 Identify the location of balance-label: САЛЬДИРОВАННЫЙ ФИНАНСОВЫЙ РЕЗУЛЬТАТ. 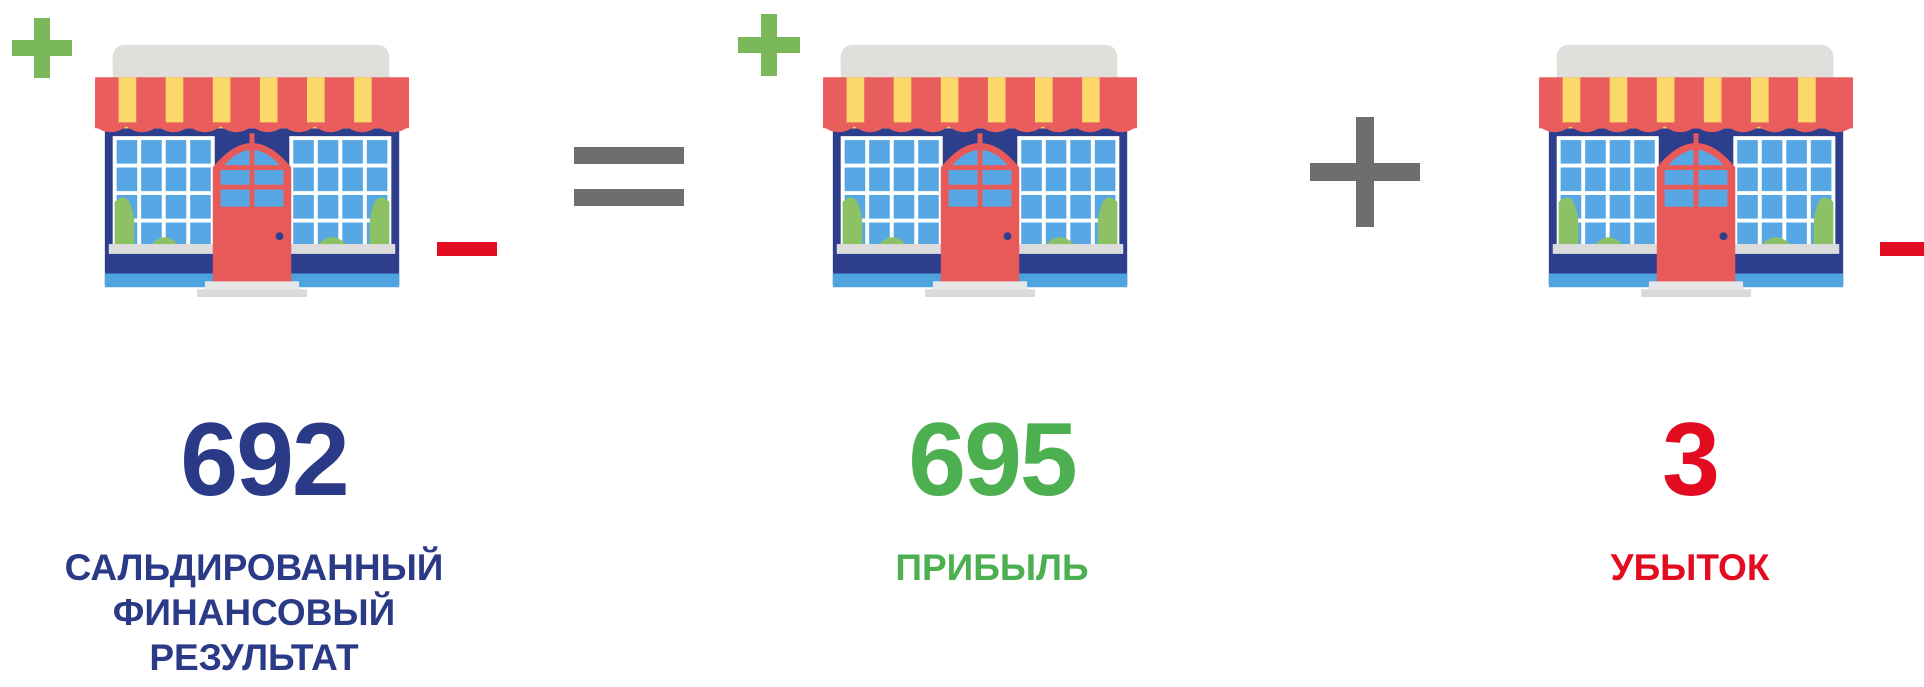
(254, 612).